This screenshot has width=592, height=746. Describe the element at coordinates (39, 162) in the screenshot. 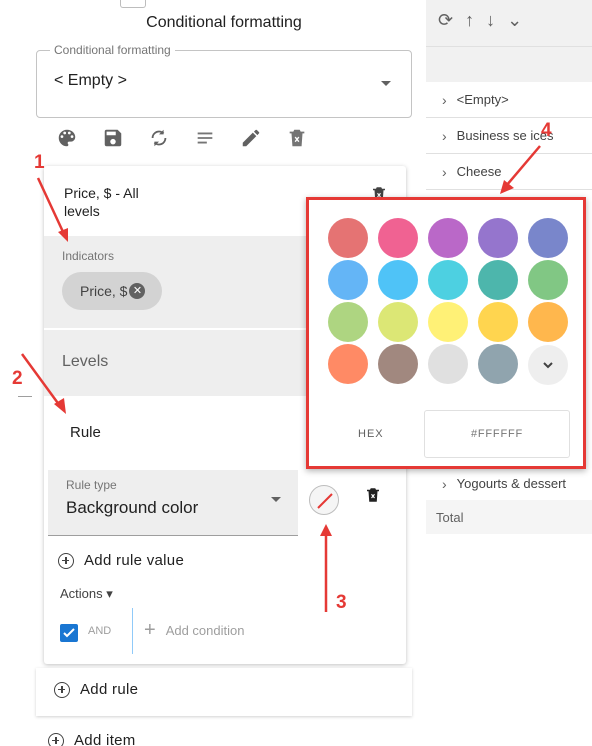

I see `annotation-number-1: 1` at that location.